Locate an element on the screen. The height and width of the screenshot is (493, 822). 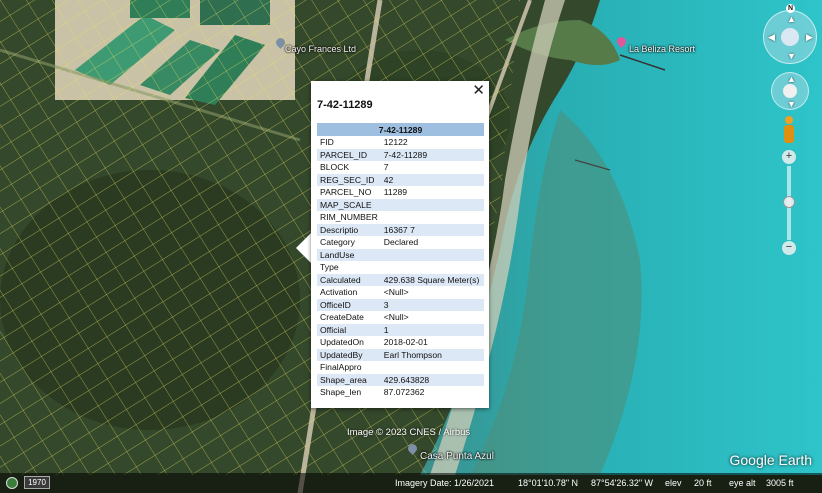
attribute-key: Shape_len is located at coordinates (341, 392).